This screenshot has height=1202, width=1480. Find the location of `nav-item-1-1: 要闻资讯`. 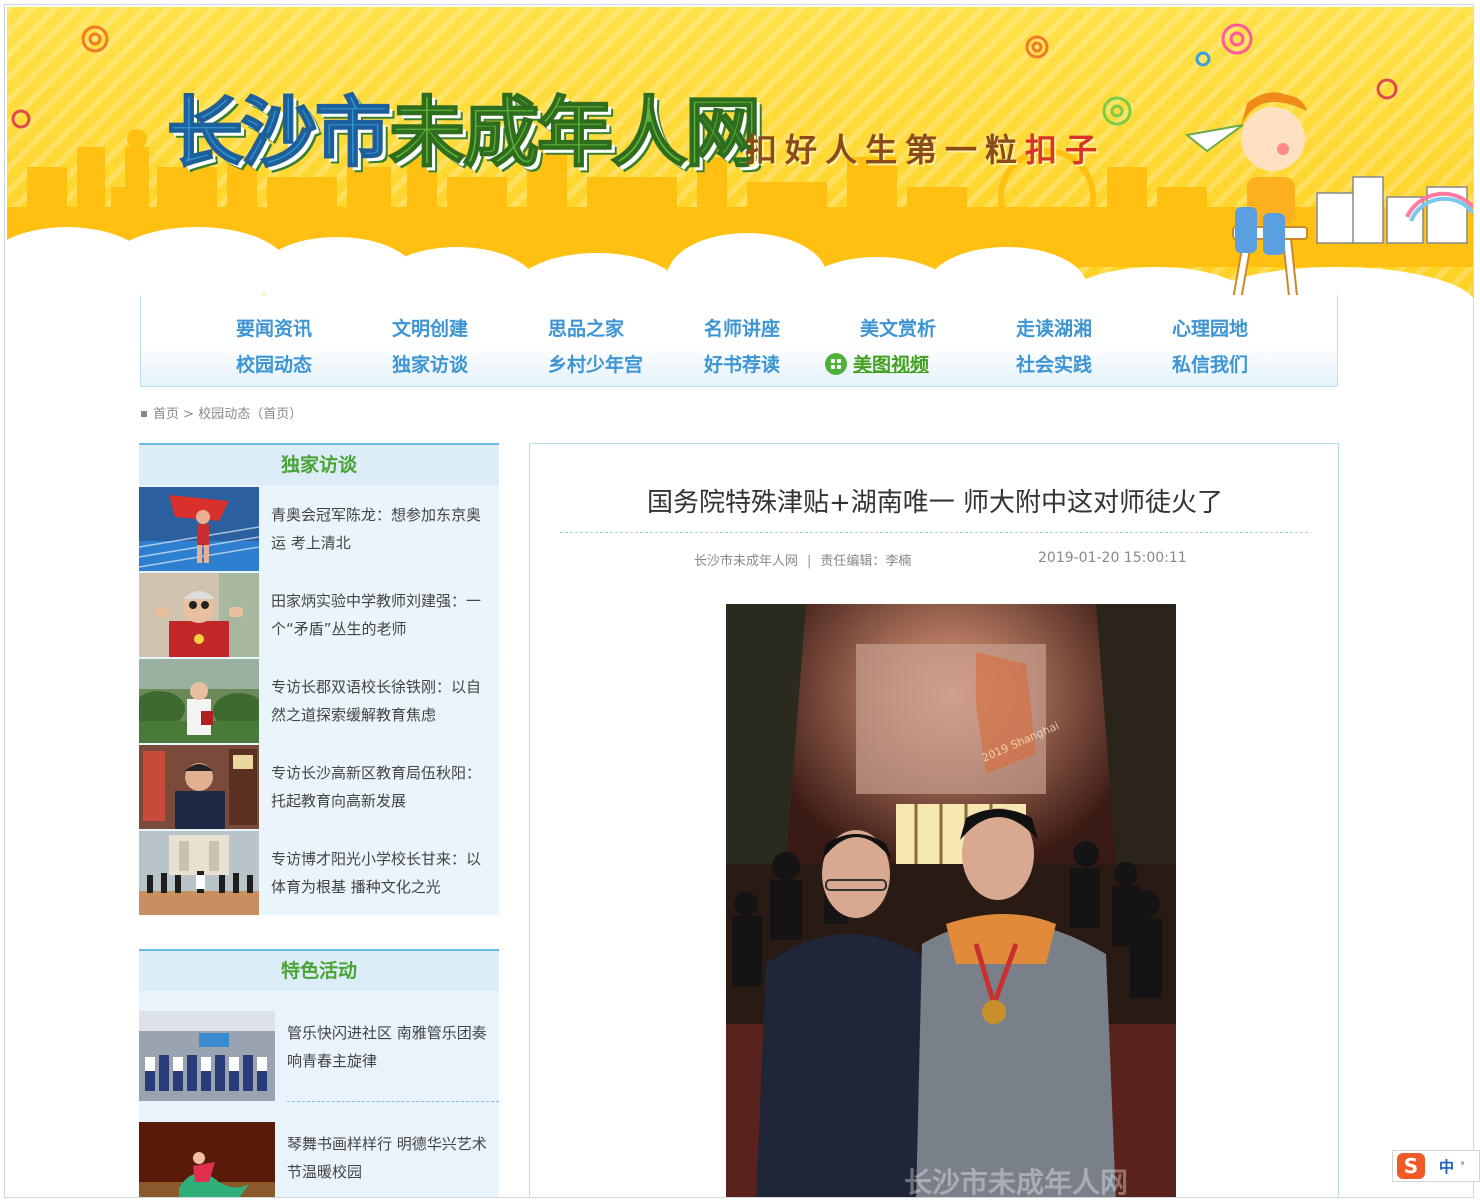

nav-item-1-1: 要闻资讯 is located at coordinates (279, 329).